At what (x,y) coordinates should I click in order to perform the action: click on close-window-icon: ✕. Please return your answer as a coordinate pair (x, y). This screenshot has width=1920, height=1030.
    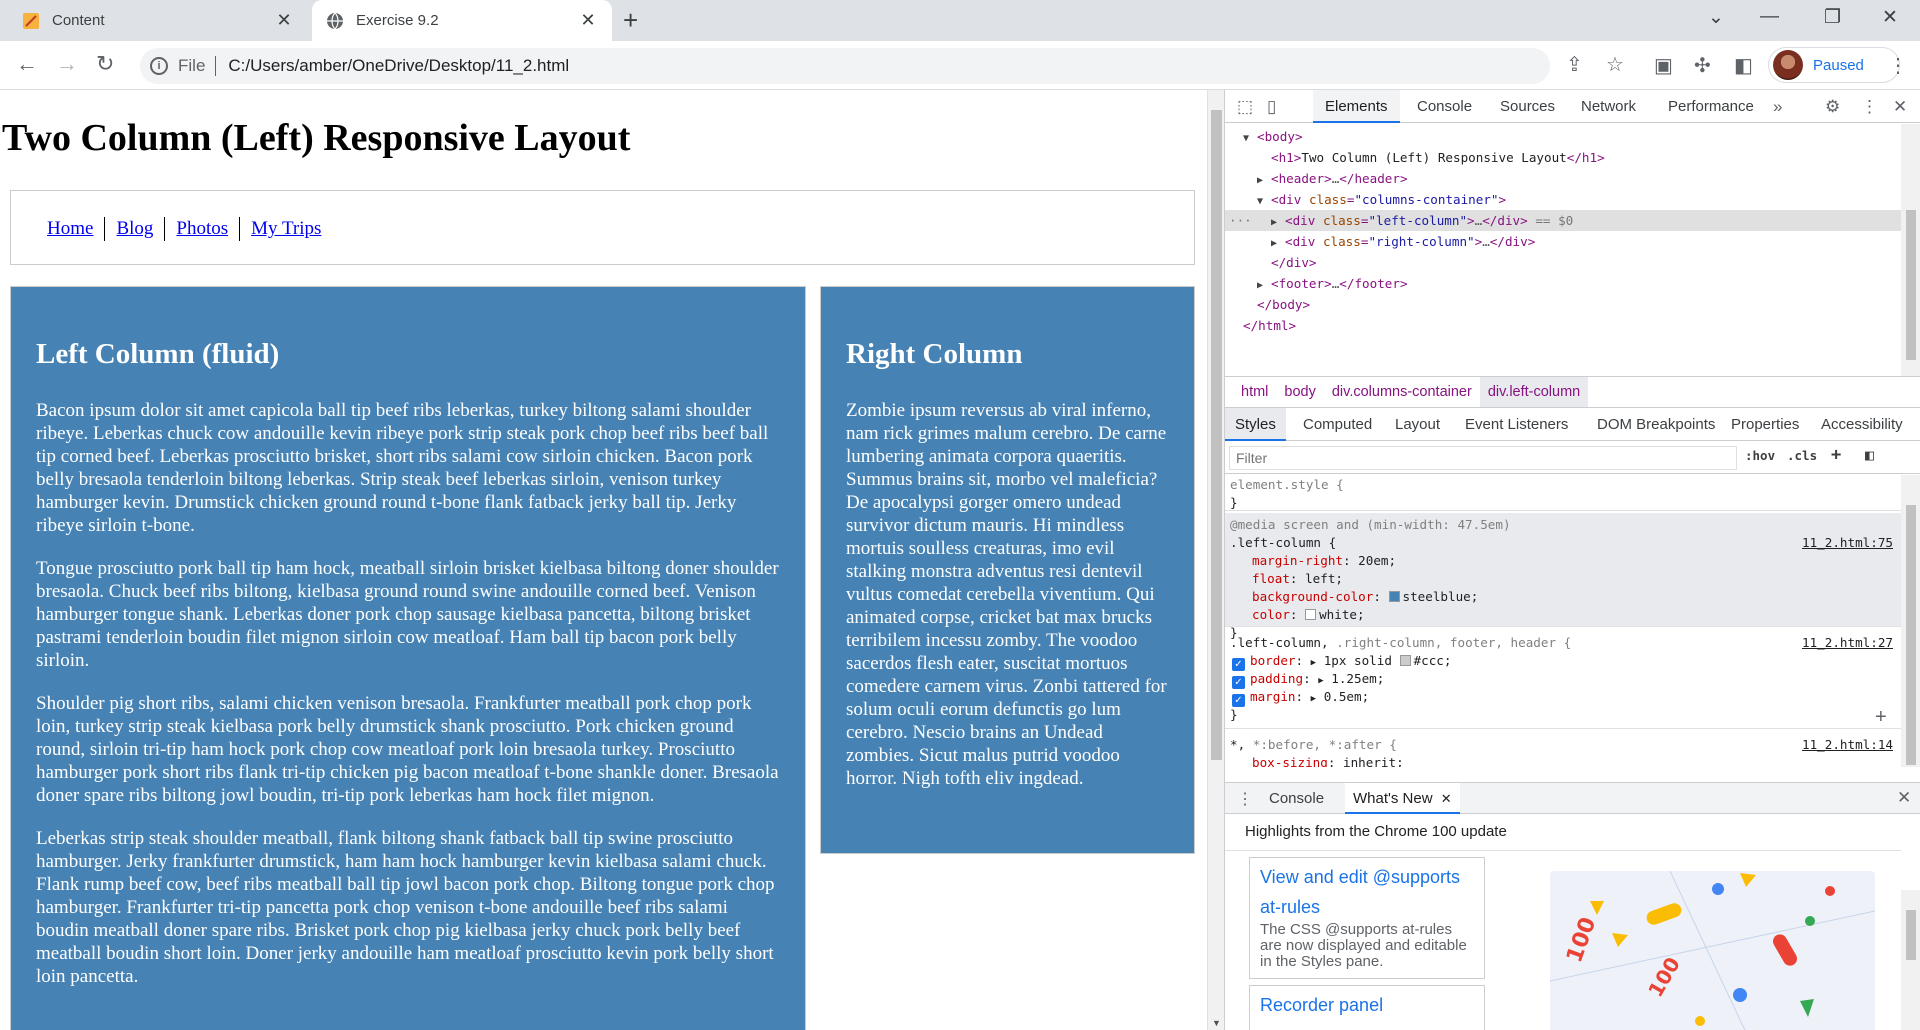
    Looking at the image, I should click on (1890, 17).